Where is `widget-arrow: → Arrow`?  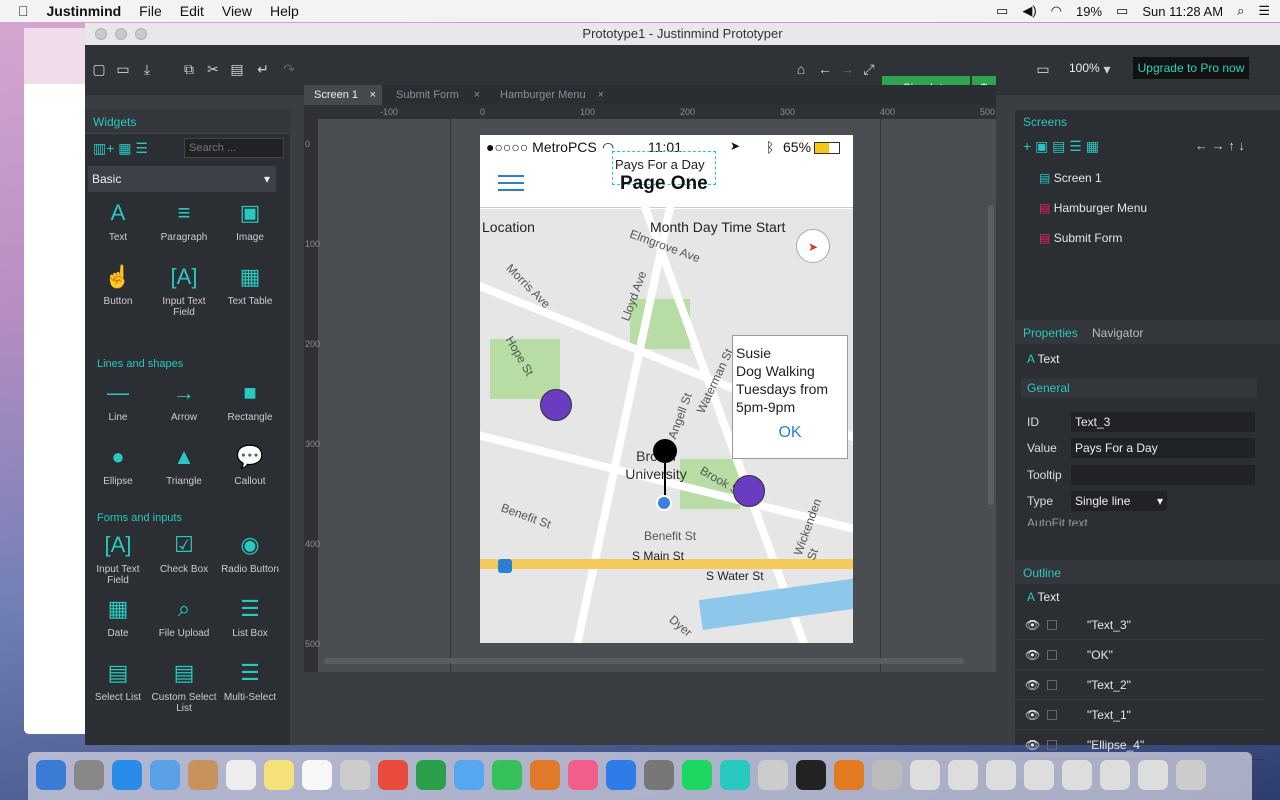 widget-arrow: → Arrow is located at coordinates (184, 400).